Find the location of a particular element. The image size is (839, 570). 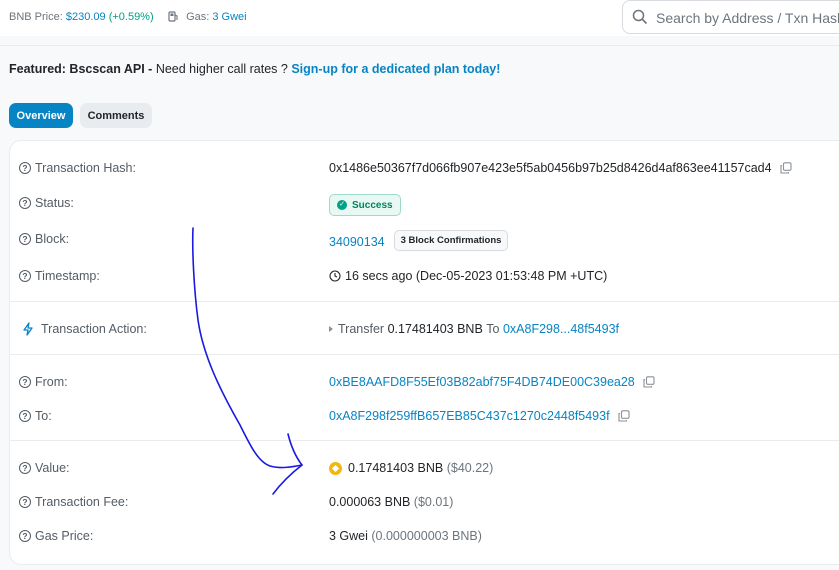

value-usd: ($40.22) is located at coordinates (470, 468).